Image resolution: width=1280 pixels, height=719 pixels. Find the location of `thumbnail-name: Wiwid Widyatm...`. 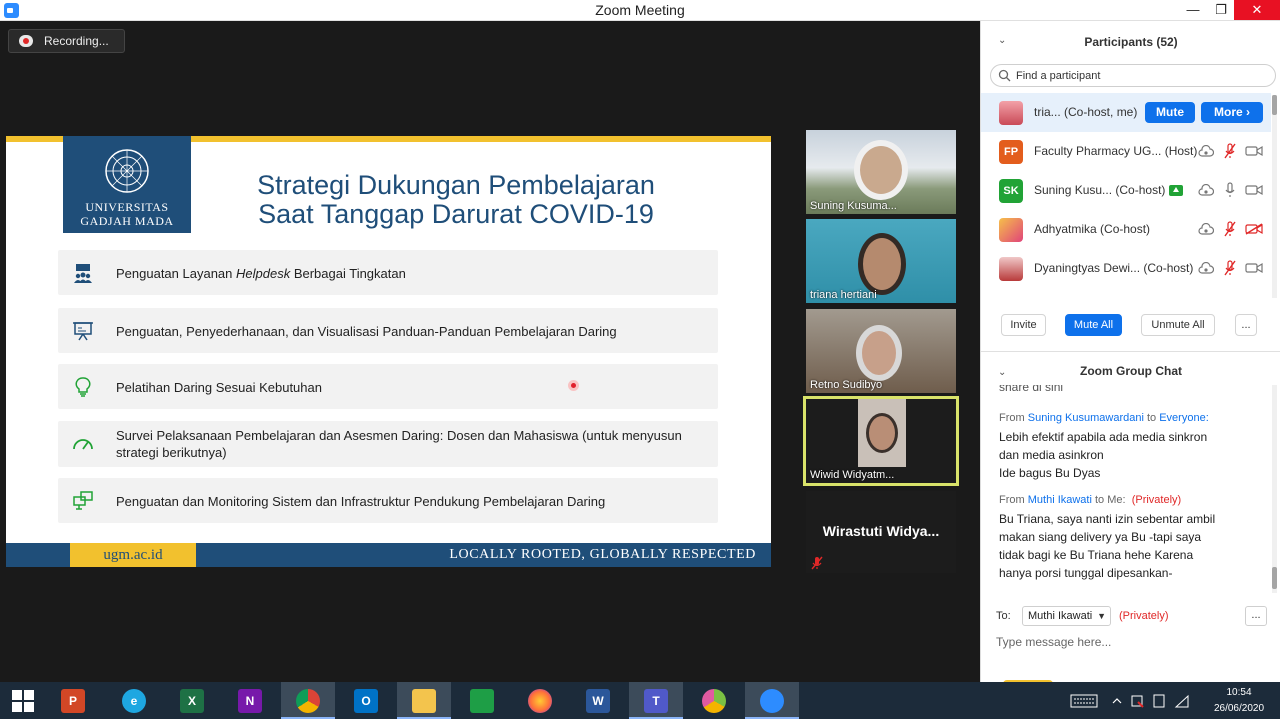

thumbnail-name: Wiwid Widyatm... is located at coordinates (852, 475).